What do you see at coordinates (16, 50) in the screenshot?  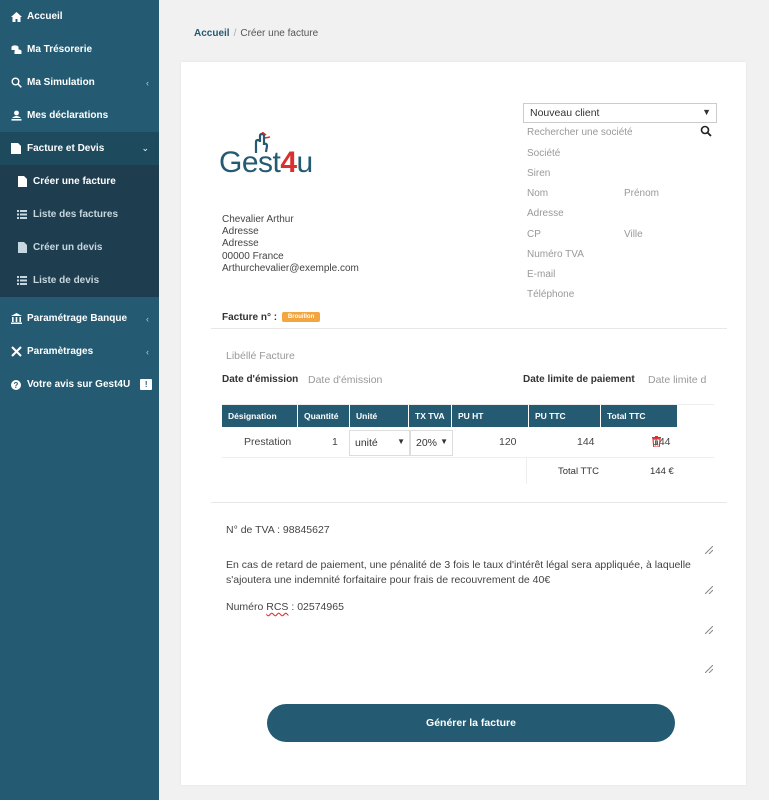 I see `coins-icon` at bounding box center [16, 50].